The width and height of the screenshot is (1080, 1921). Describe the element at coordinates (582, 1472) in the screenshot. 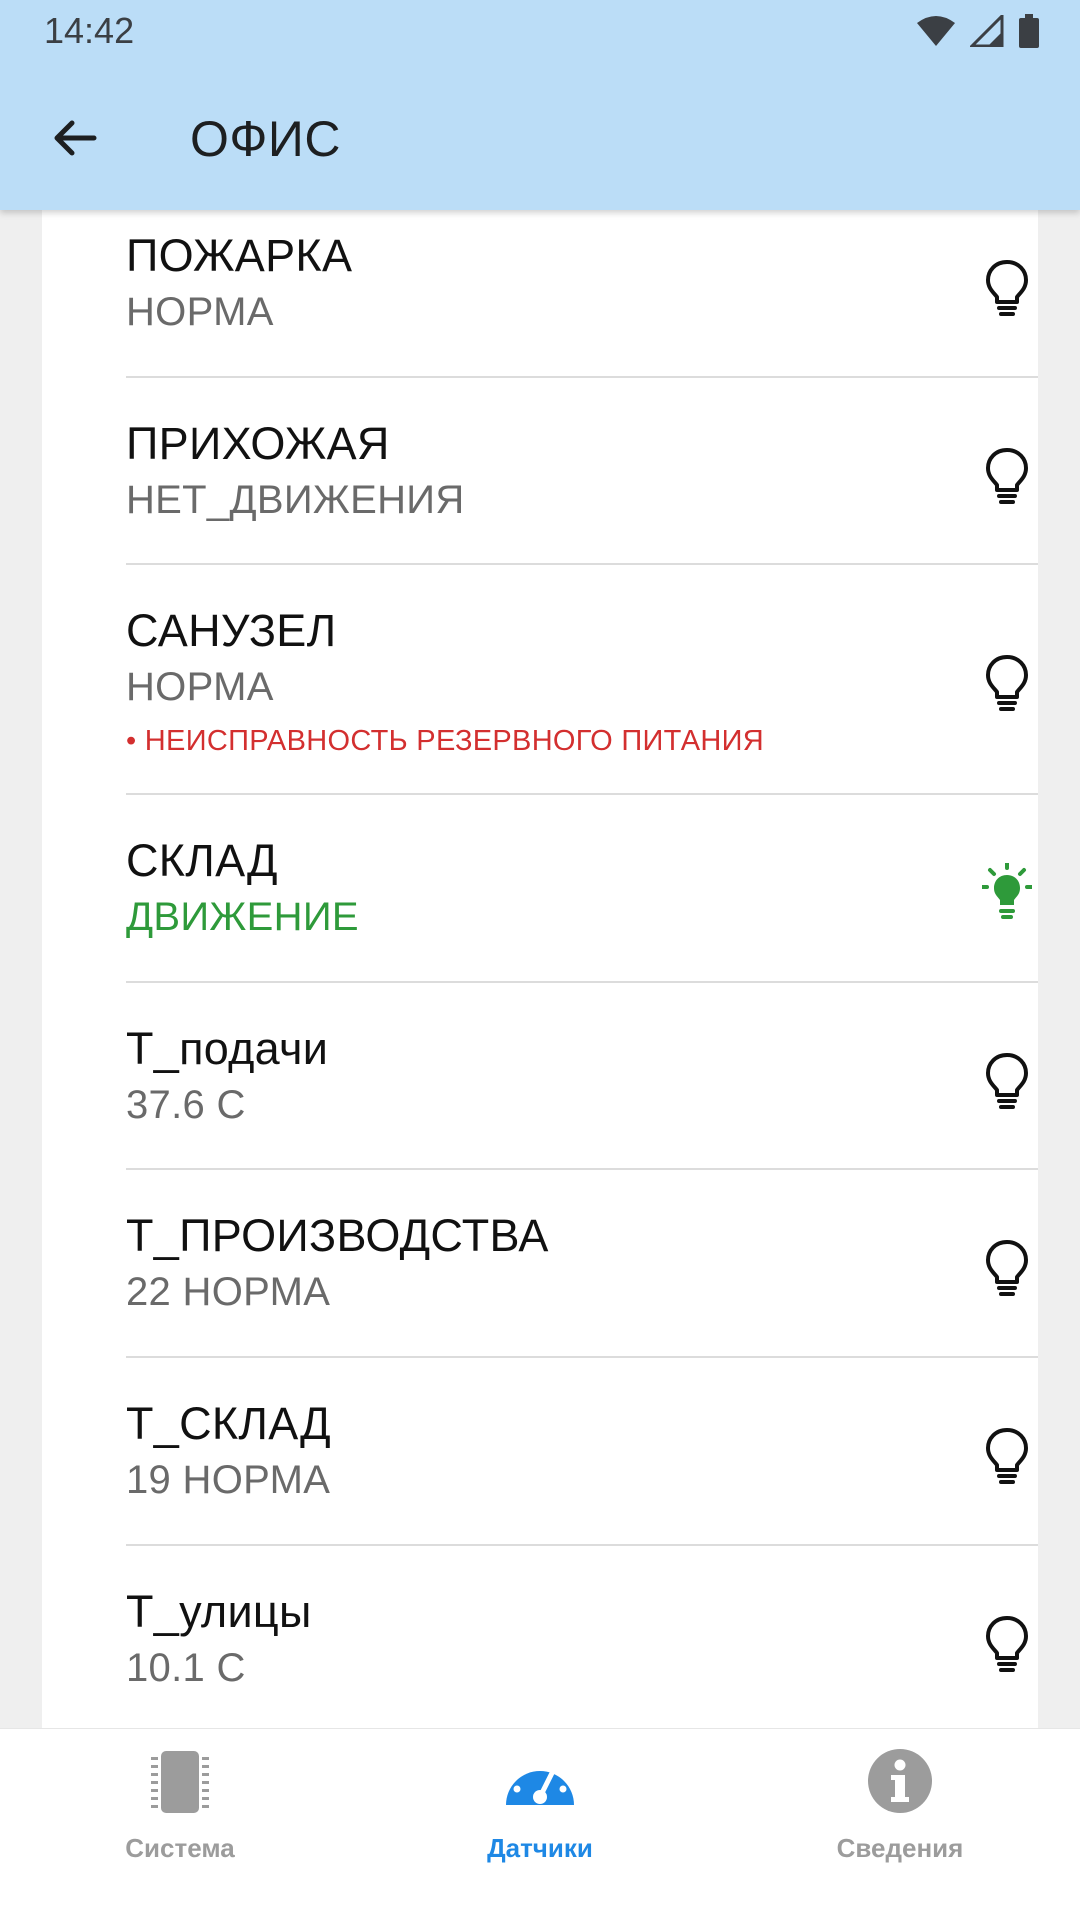

I see `sensor-row: Т_СКЛАД 19 НОРМА` at that location.